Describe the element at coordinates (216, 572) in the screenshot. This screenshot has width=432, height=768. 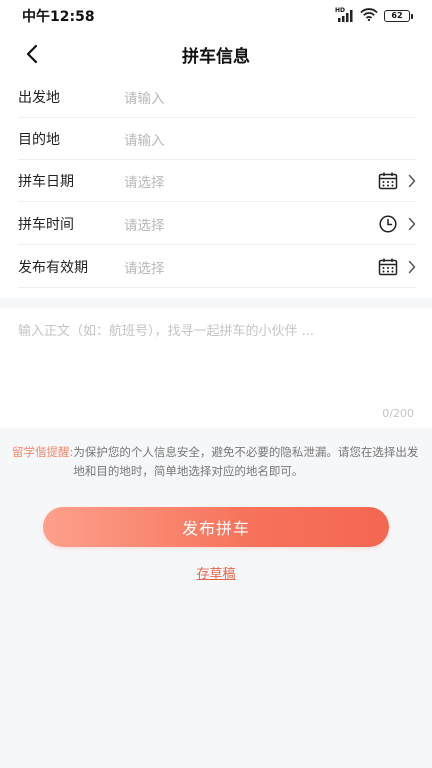
I see `save-draft-link: 存草稿` at that location.